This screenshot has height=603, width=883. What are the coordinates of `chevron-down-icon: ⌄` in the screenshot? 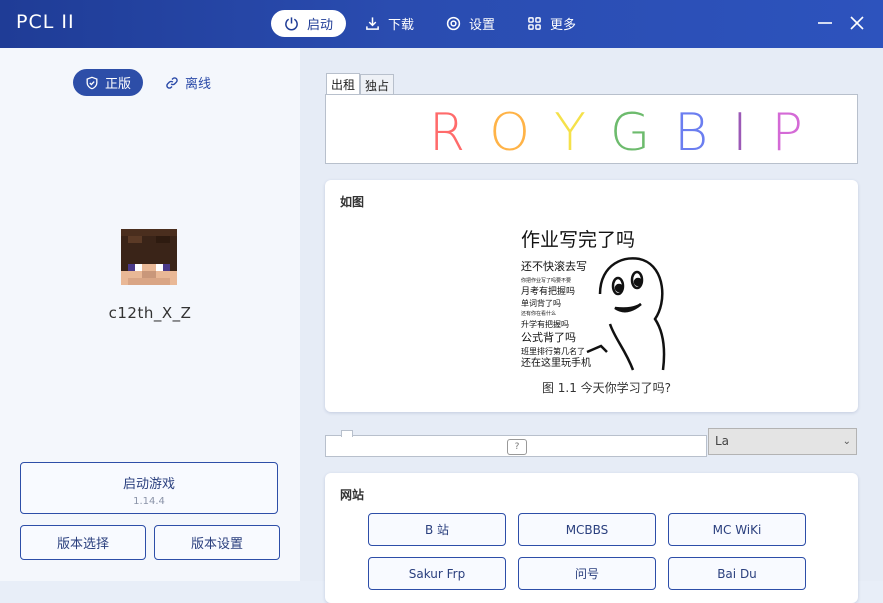 It's located at (846, 441).